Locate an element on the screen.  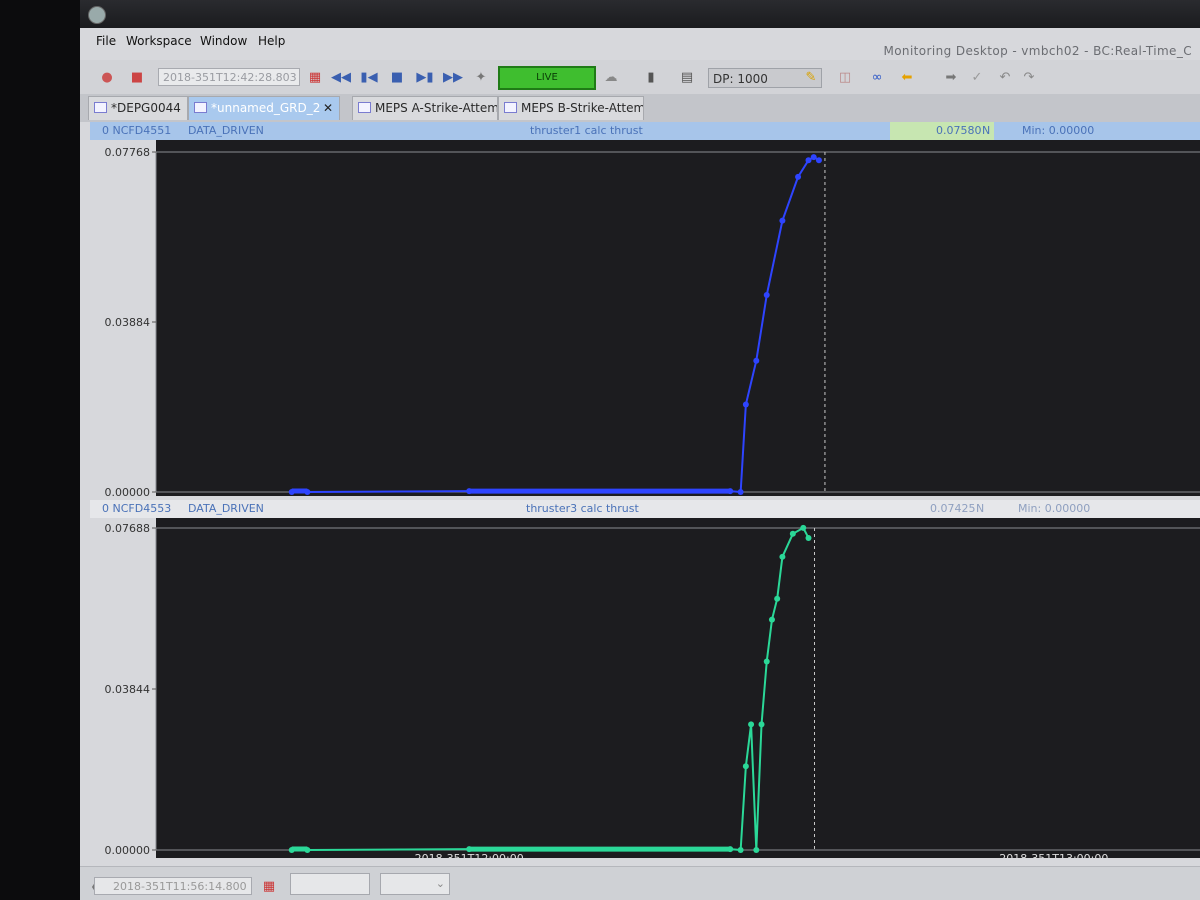
pin-icon: ✦ is located at coordinates (481, 77).